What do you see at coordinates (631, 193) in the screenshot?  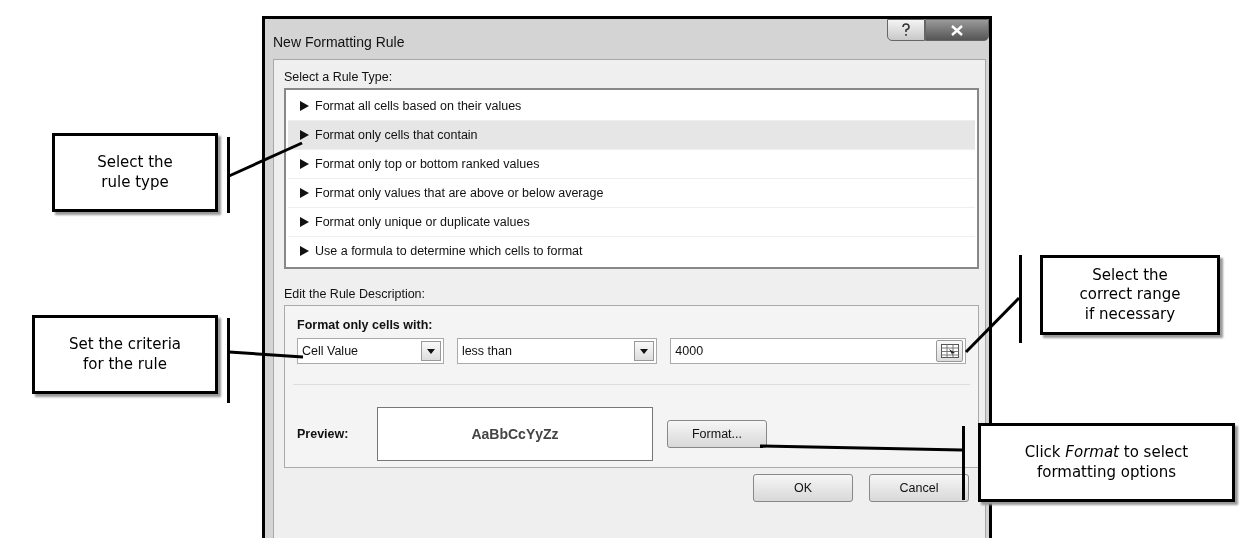 I see `rule-type-item: Format only values that are above or below average` at bounding box center [631, 193].